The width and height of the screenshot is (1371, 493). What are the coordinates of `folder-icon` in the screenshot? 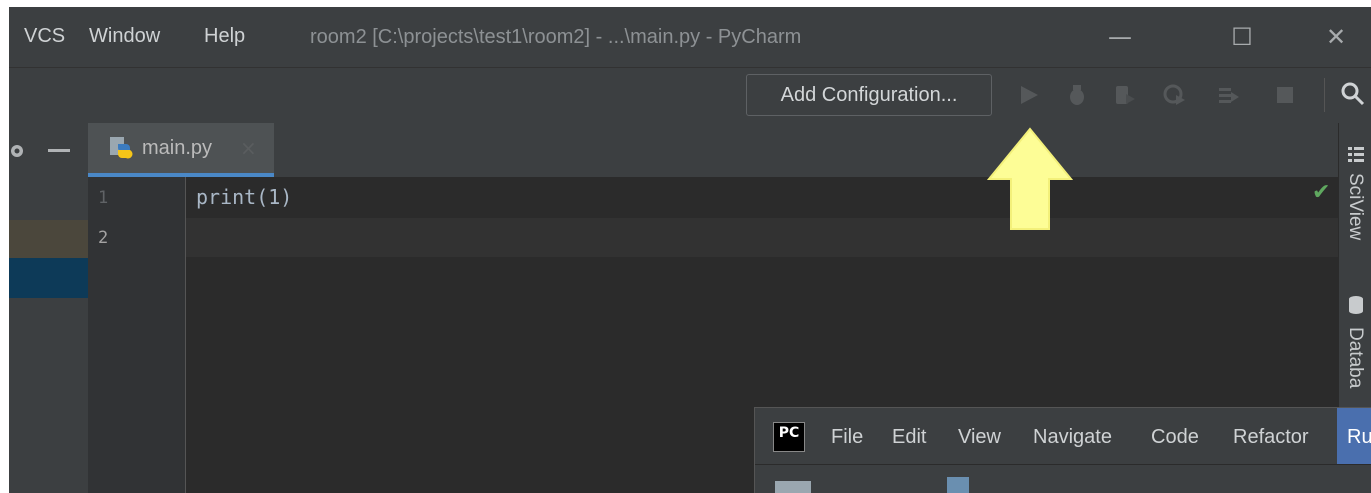 It's located at (793, 487).